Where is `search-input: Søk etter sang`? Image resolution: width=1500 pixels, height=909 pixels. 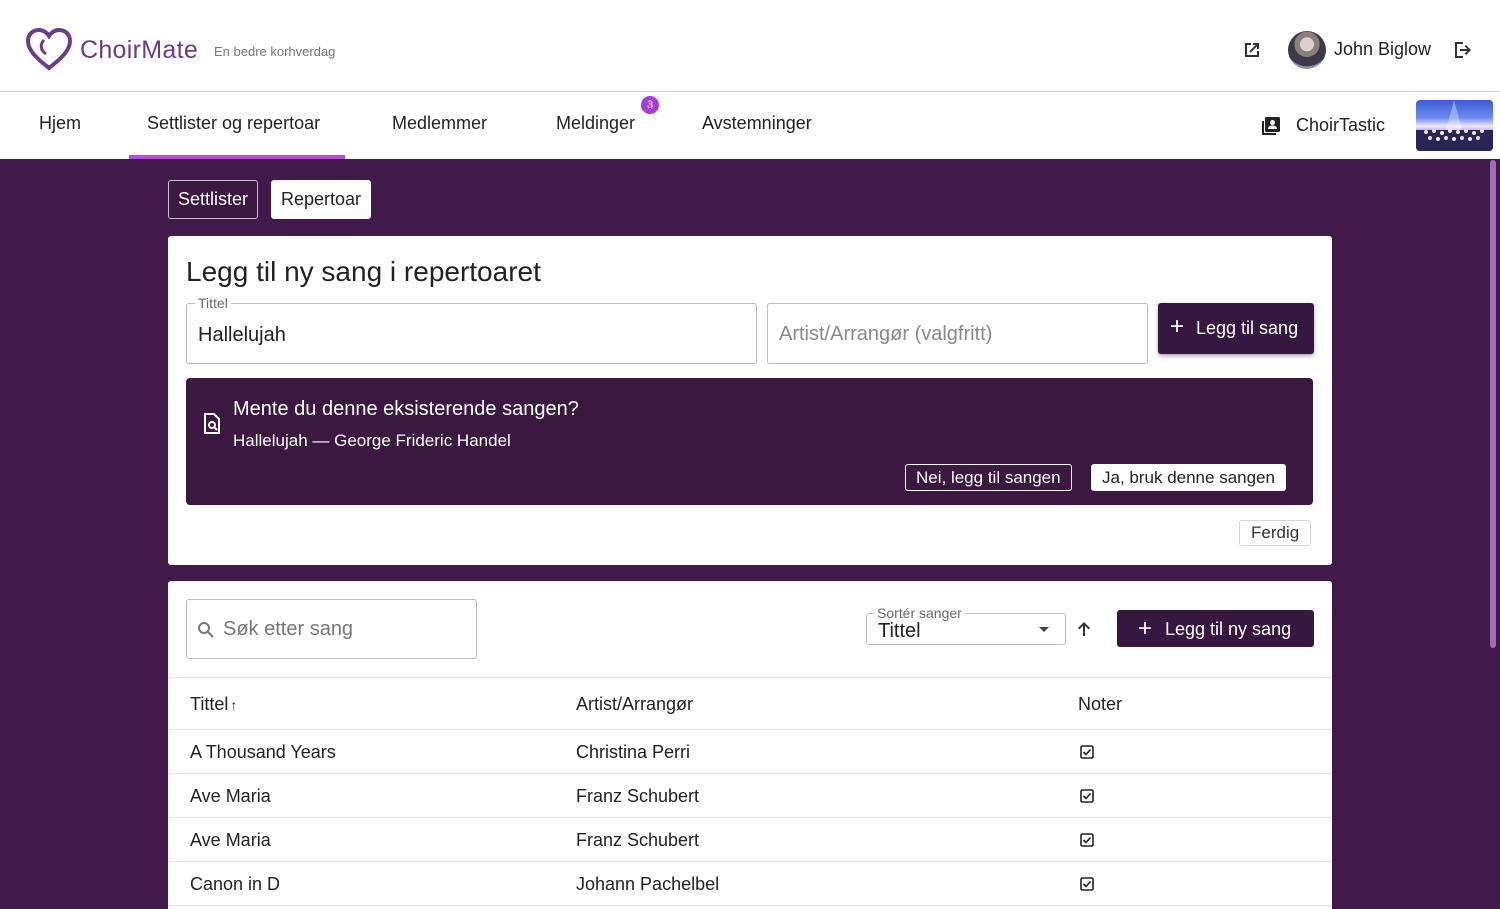 search-input: Søk etter sang is located at coordinates (331, 629).